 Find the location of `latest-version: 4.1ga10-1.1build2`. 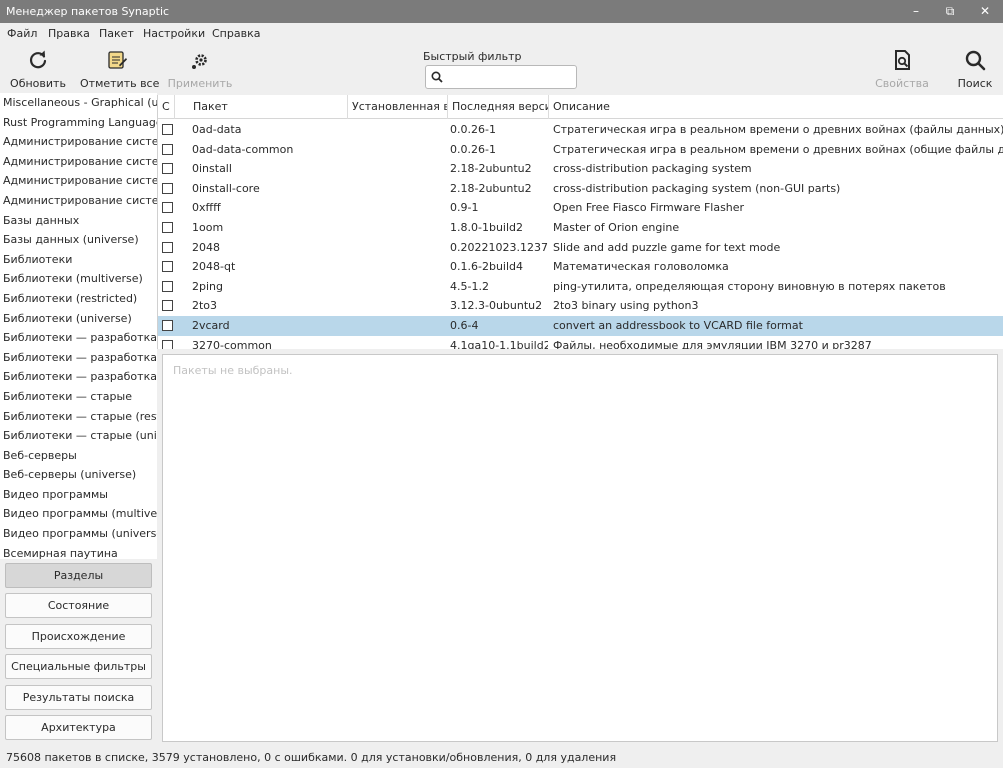

latest-version: 4.1ga10-1.1build2 is located at coordinates (499, 343).